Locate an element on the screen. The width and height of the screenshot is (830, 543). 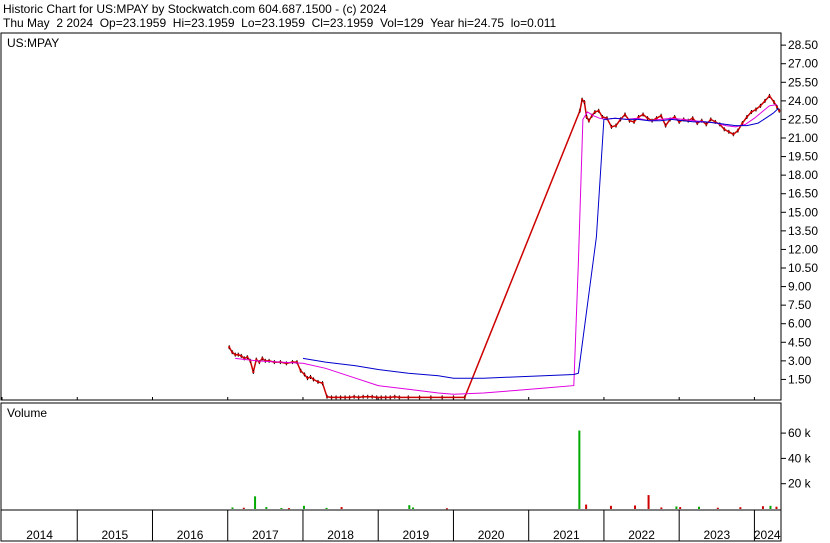
year-label: 2024 is located at coordinates (767, 535).